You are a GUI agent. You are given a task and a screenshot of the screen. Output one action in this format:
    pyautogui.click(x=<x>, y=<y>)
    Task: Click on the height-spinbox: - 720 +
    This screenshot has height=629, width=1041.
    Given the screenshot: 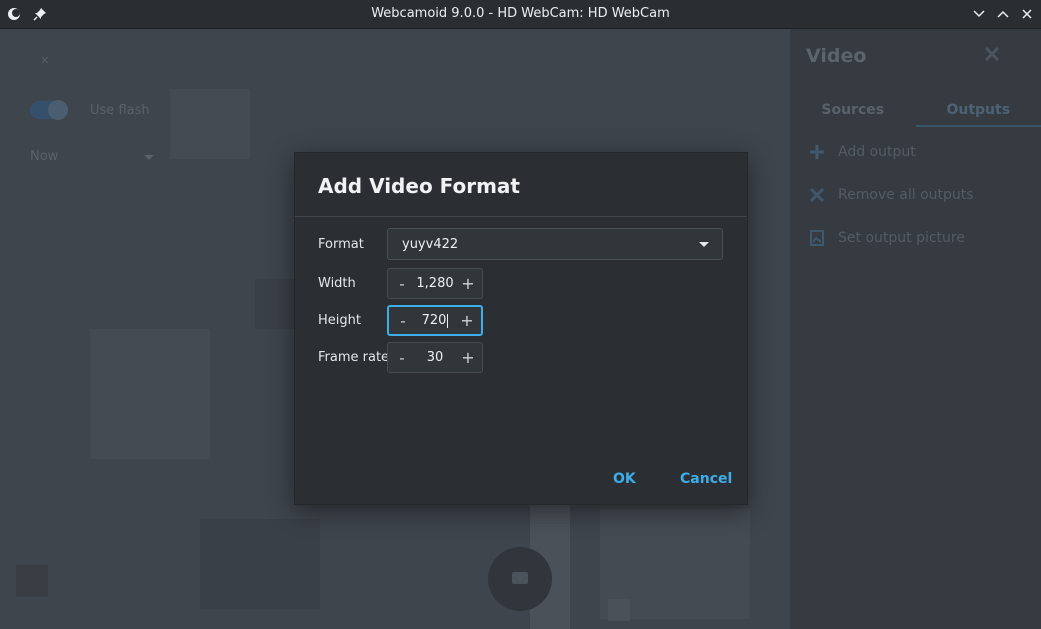 What is the action you would take?
    pyautogui.click(x=435, y=320)
    